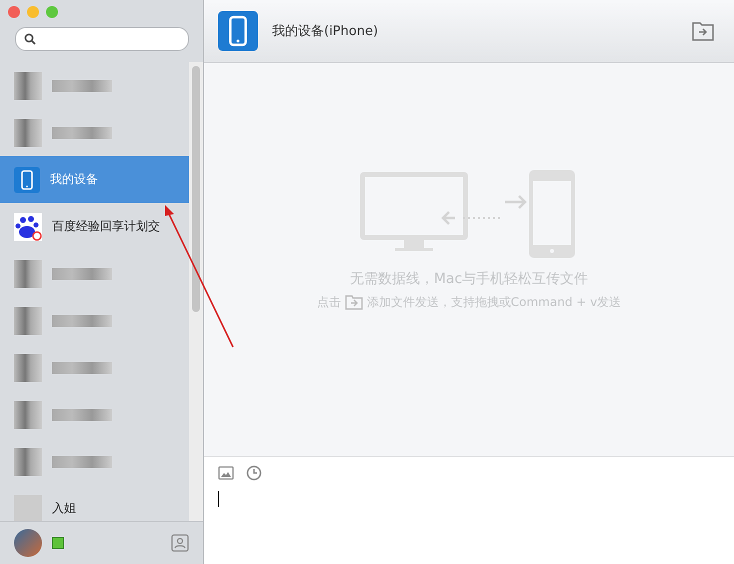  I want to click on clock-icon, so click(254, 473).